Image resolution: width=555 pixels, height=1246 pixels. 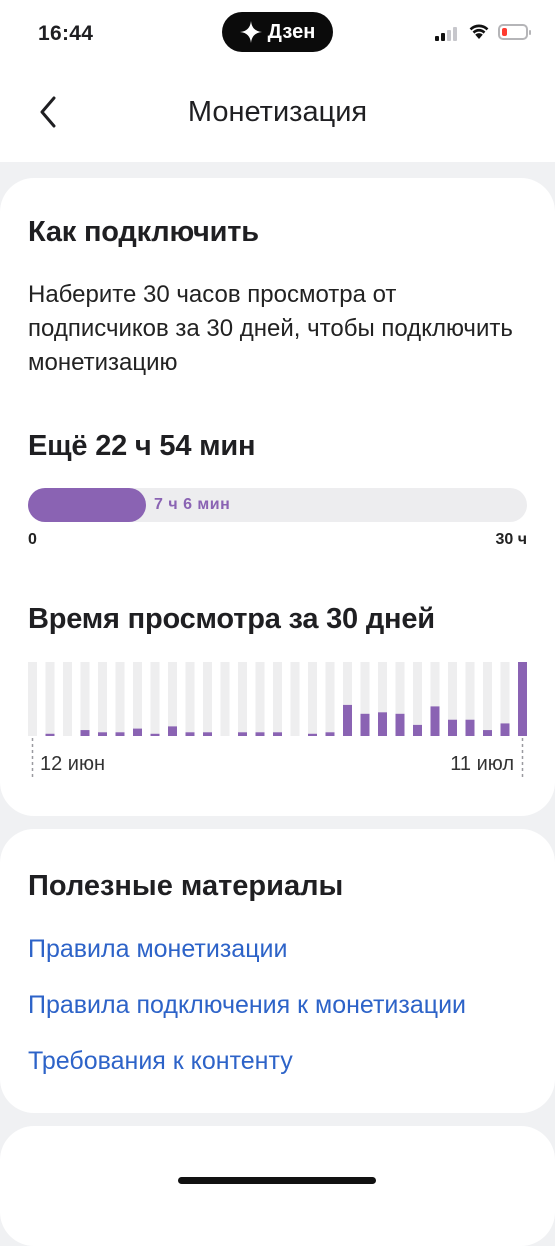 I want to click on progress-fill, so click(x=87, y=505).